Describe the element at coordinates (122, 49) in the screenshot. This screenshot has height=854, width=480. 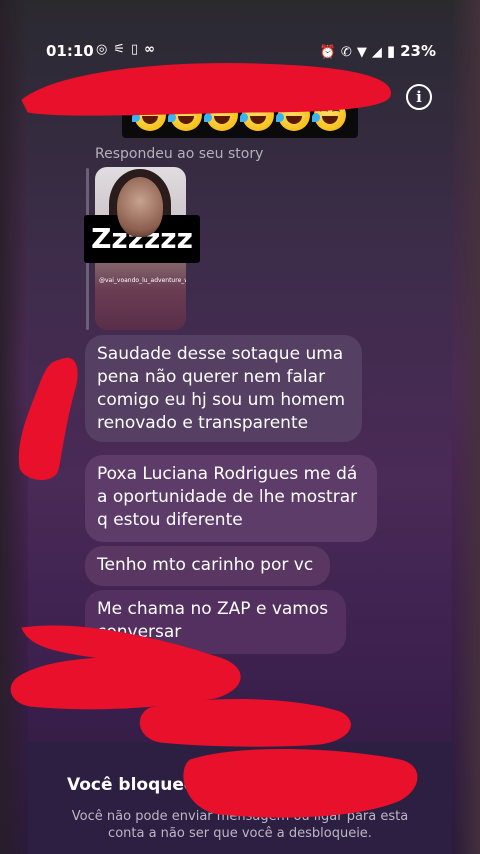
I see `wifi-calling-icon: ⚟` at that location.